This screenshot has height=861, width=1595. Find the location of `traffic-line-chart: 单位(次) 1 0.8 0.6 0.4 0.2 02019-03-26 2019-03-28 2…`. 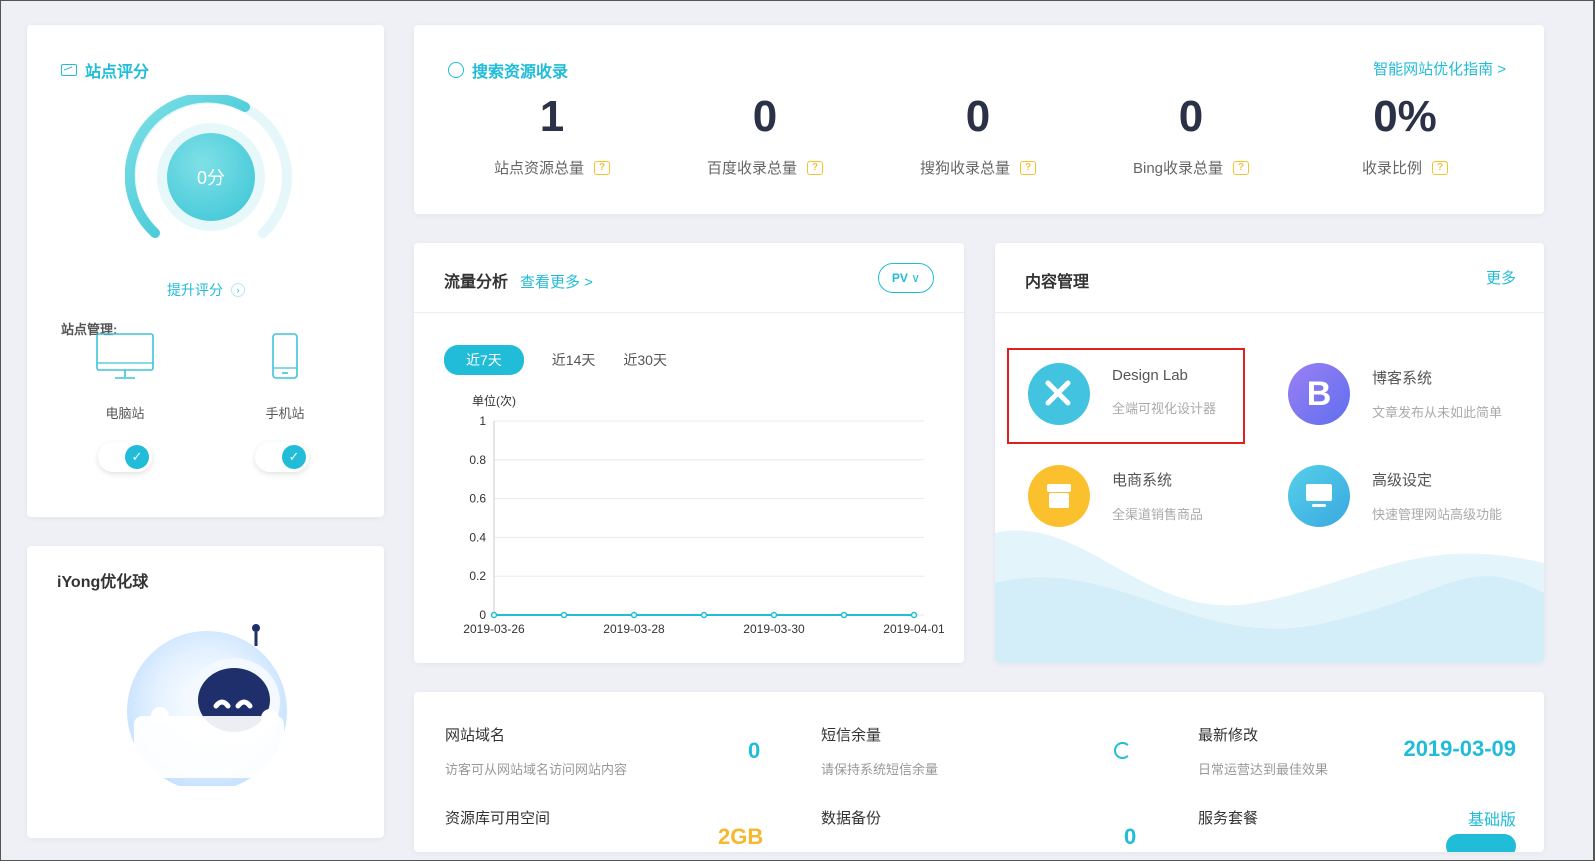

traffic-line-chart: 单位(次) 1 0.8 0.6 0.4 0.2 02019-03-26 2019-03-28 2… is located at coordinates (703, 514).